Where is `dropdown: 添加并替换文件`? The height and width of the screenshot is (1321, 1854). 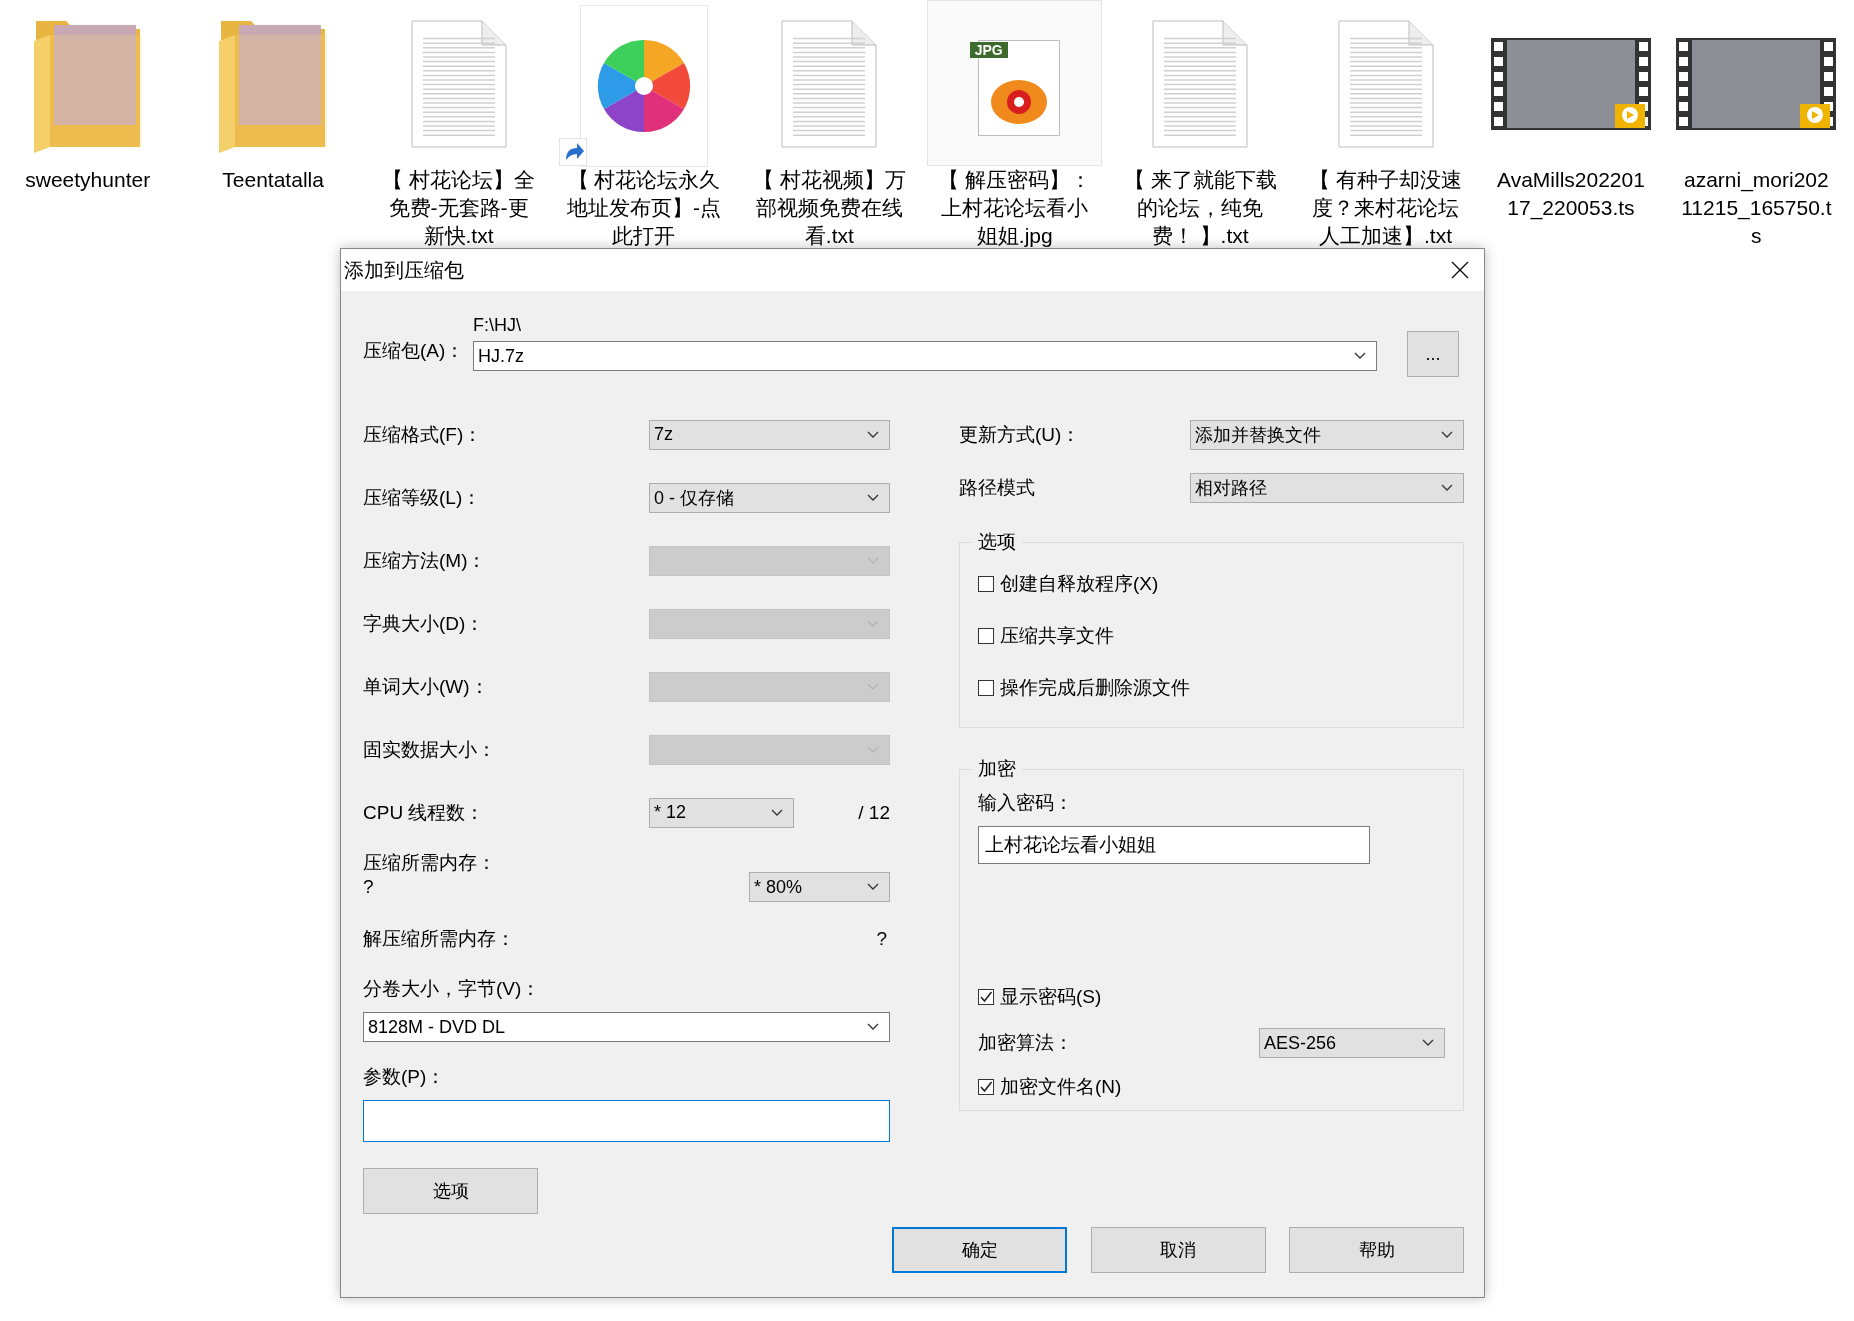 dropdown: 添加并替换文件 is located at coordinates (1327, 434).